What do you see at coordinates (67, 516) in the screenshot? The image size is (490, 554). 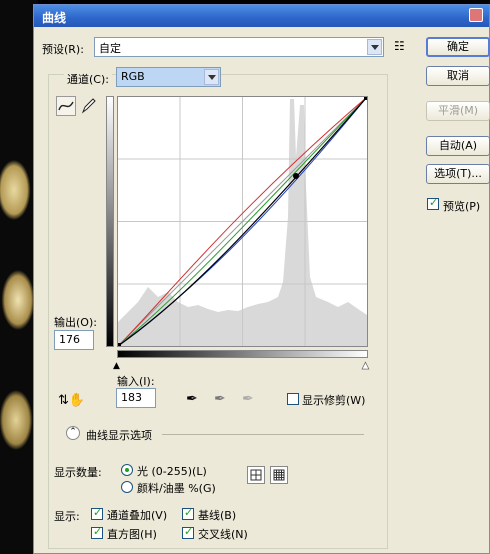 I see `show-label: 显示:` at bounding box center [67, 516].